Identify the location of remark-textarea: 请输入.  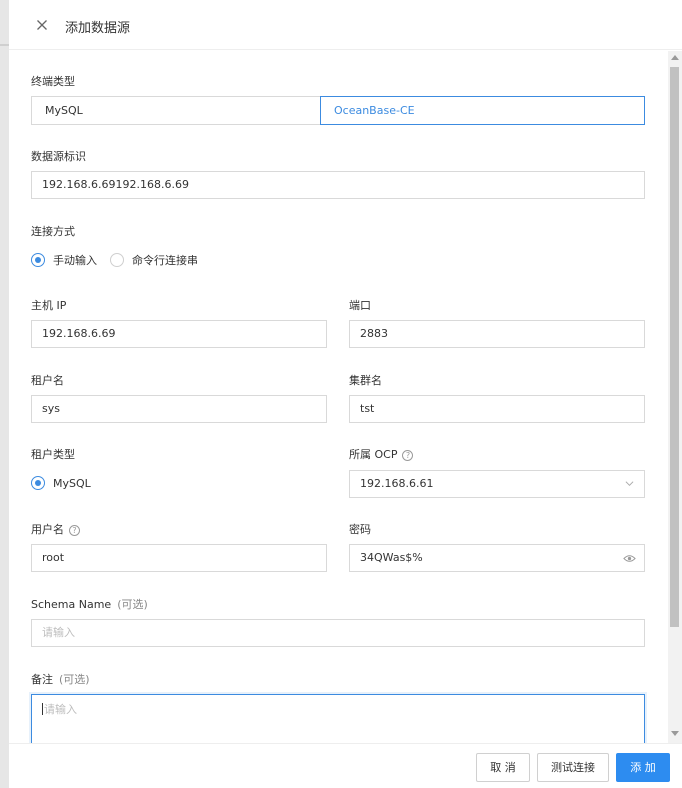
(338, 718).